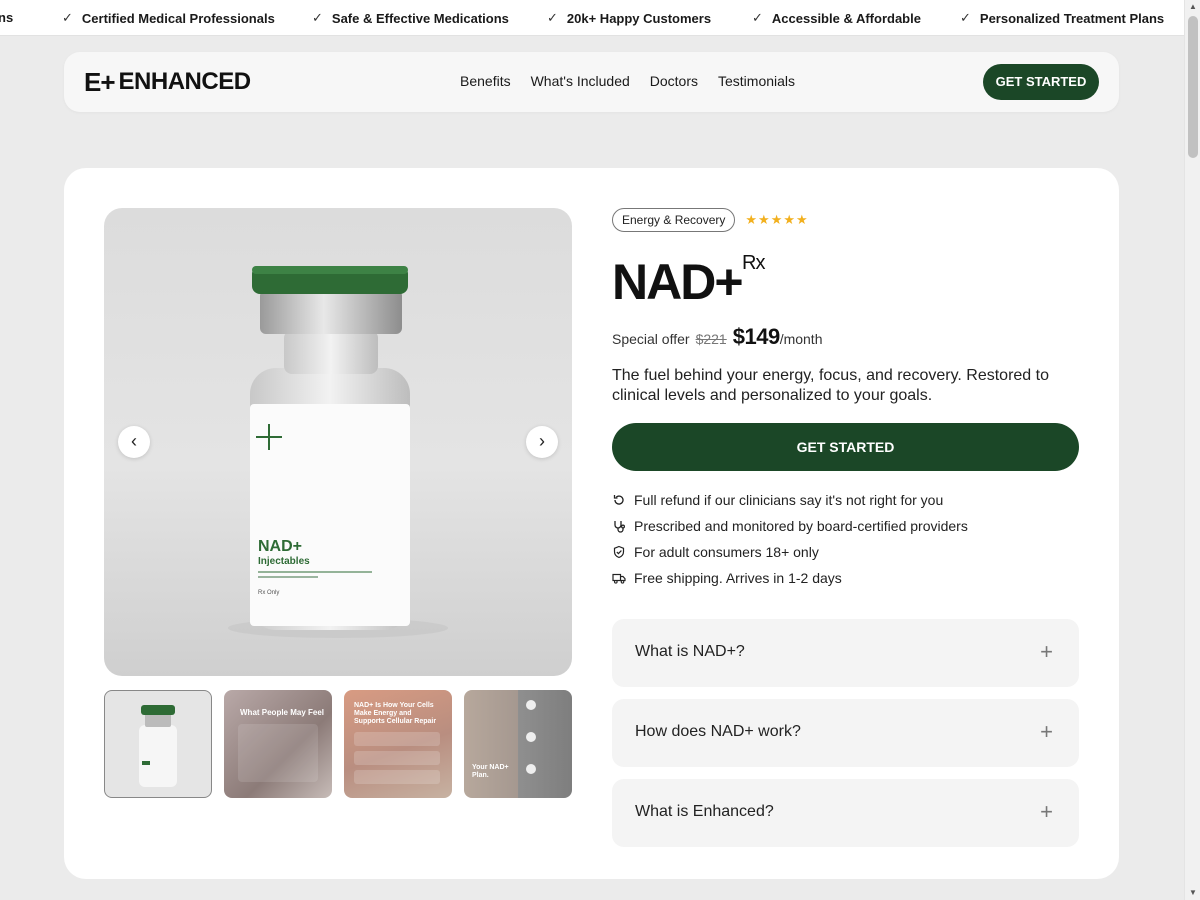  I want to click on rx-badge: Rx, so click(753, 263).